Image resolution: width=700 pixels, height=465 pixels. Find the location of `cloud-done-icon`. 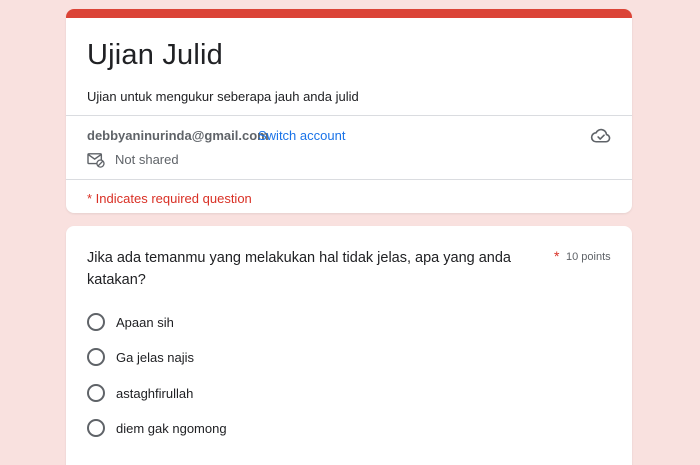

cloud-done-icon is located at coordinates (600, 135).